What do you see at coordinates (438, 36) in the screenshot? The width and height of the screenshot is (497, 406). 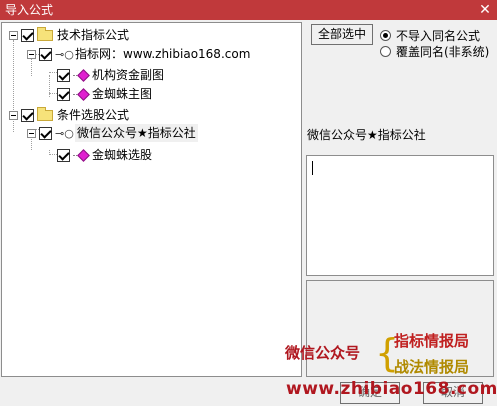 I see `option-label: 不导入同名公式` at bounding box center [438, 36].